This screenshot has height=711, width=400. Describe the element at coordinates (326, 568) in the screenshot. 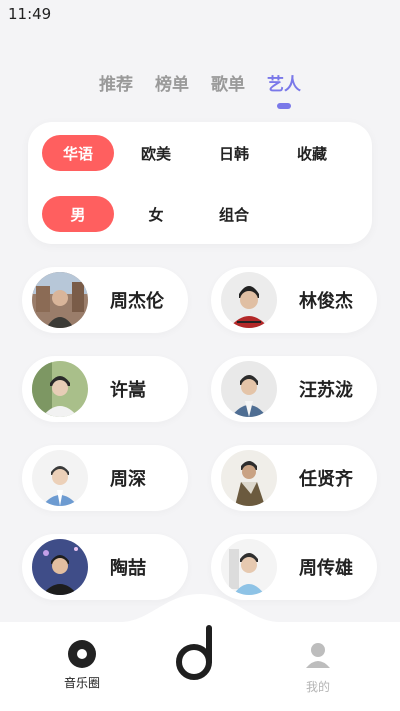

I see `artist-name: 周传雄` at that location.